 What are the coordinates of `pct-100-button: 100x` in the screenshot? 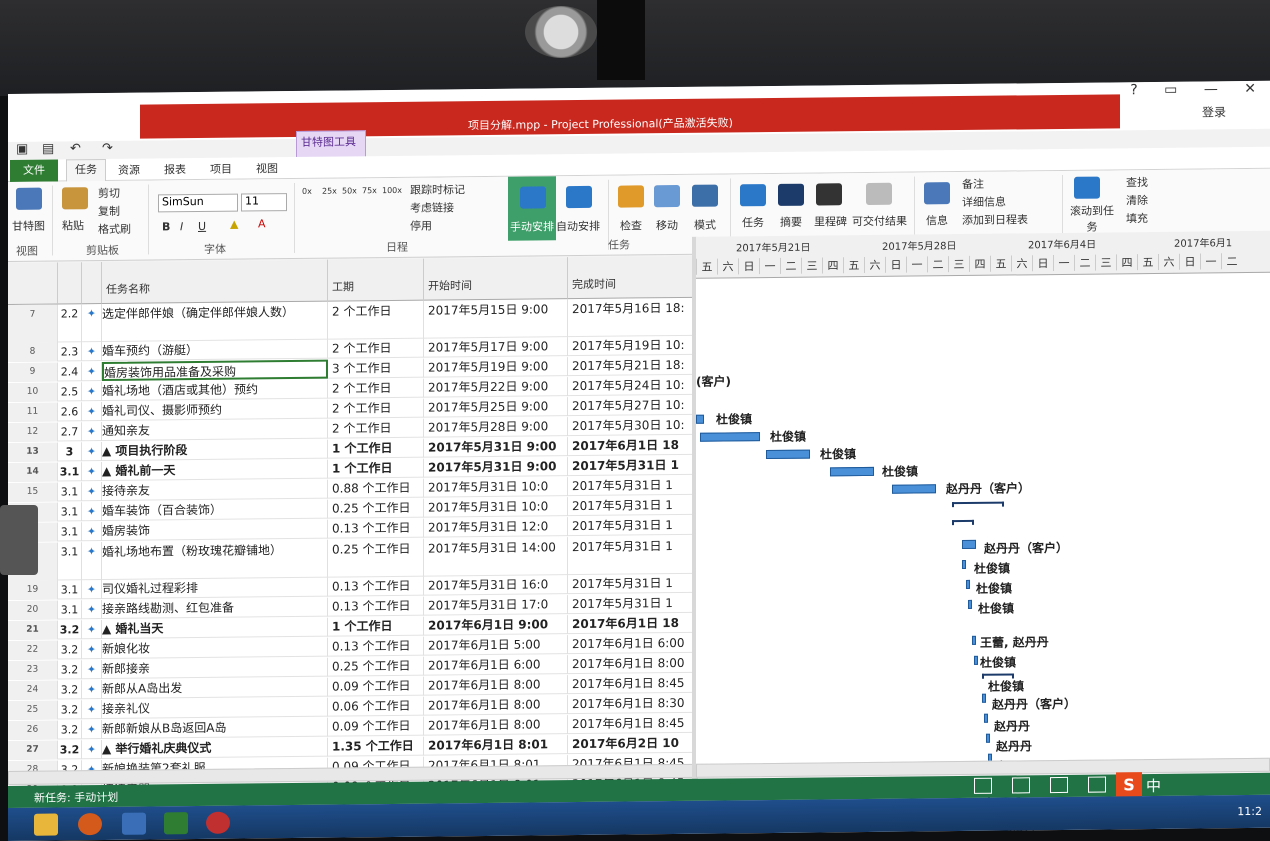 It's located at (392, 190).